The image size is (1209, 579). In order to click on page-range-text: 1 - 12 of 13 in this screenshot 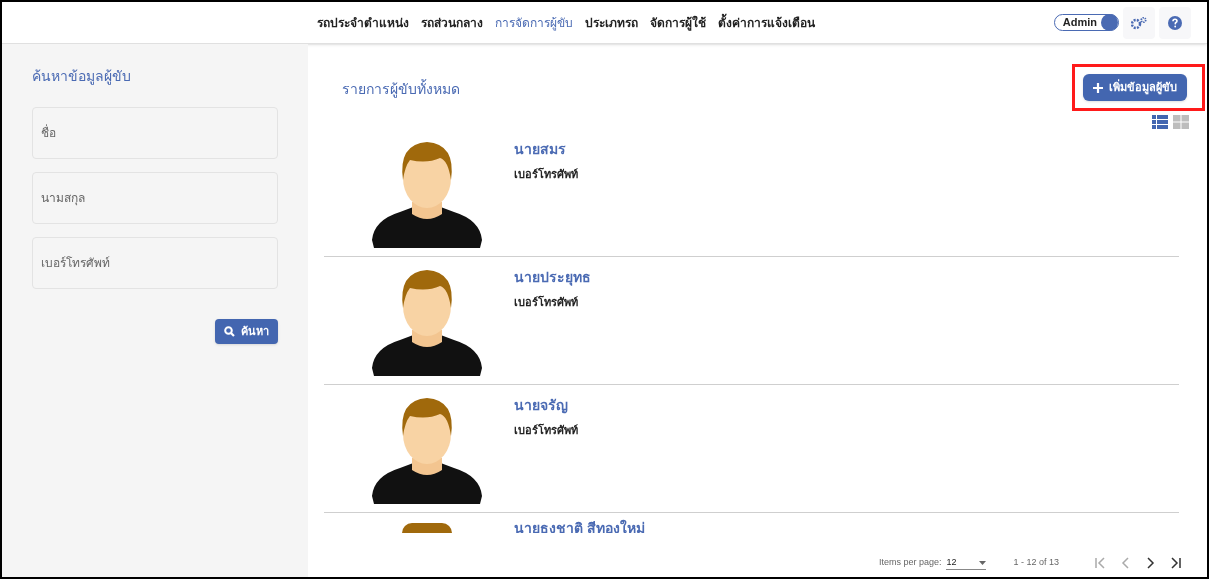, I will do `click(1036, 563)`.